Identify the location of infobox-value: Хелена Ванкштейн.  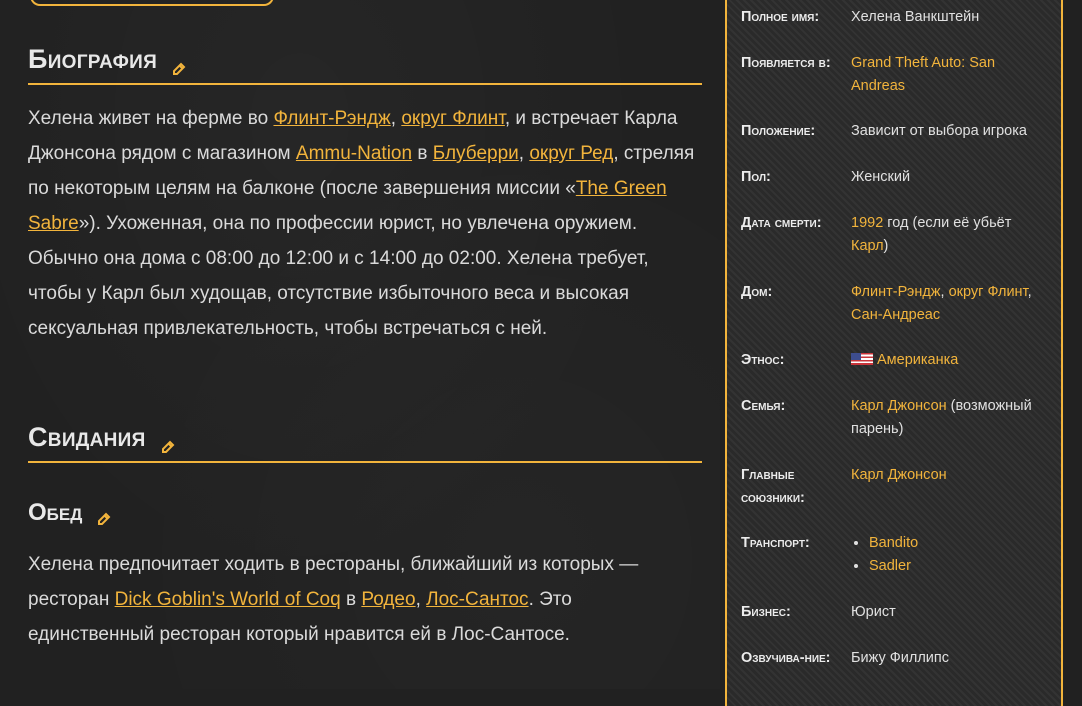
(915, 17).